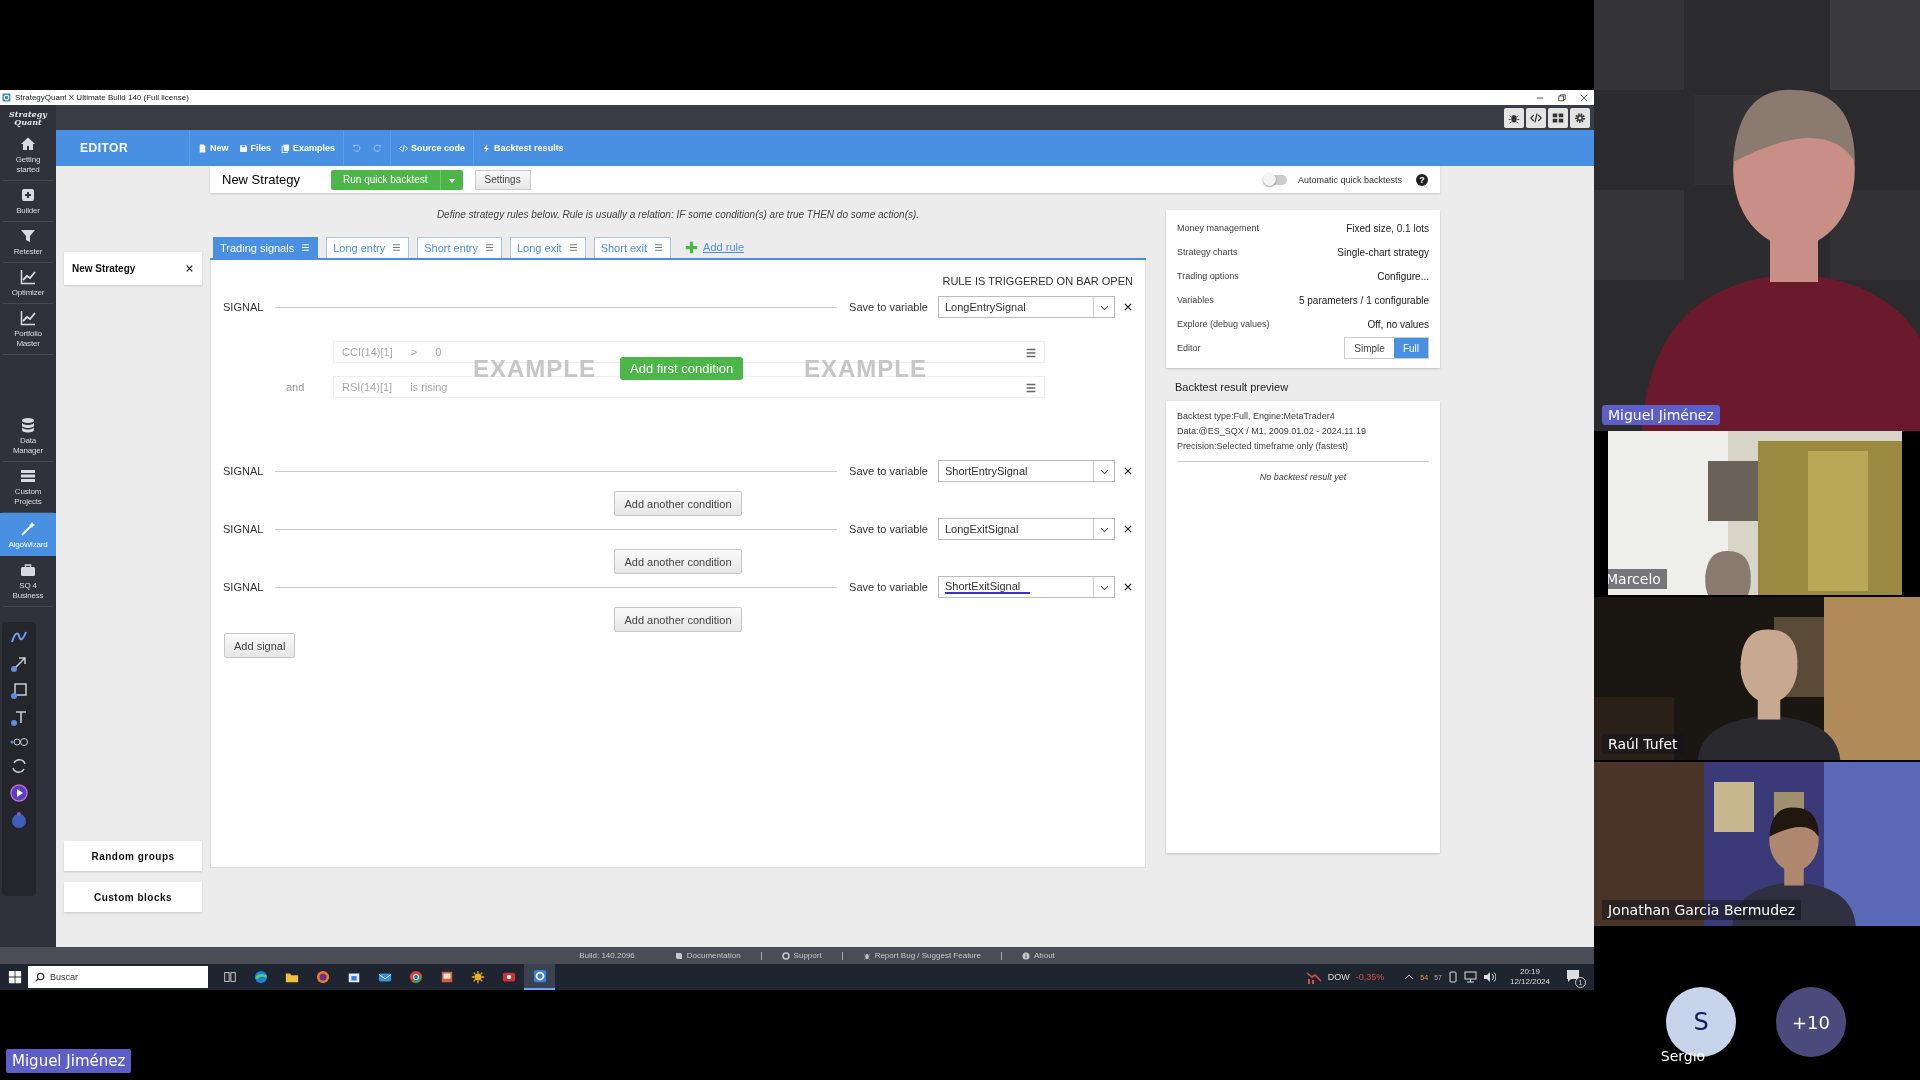 The width and height of the screenshot is (1920, 1080). Describe the element at coordinates (28, 155) in the screenshot. I see `sidebar-item: Getting started` at that location.